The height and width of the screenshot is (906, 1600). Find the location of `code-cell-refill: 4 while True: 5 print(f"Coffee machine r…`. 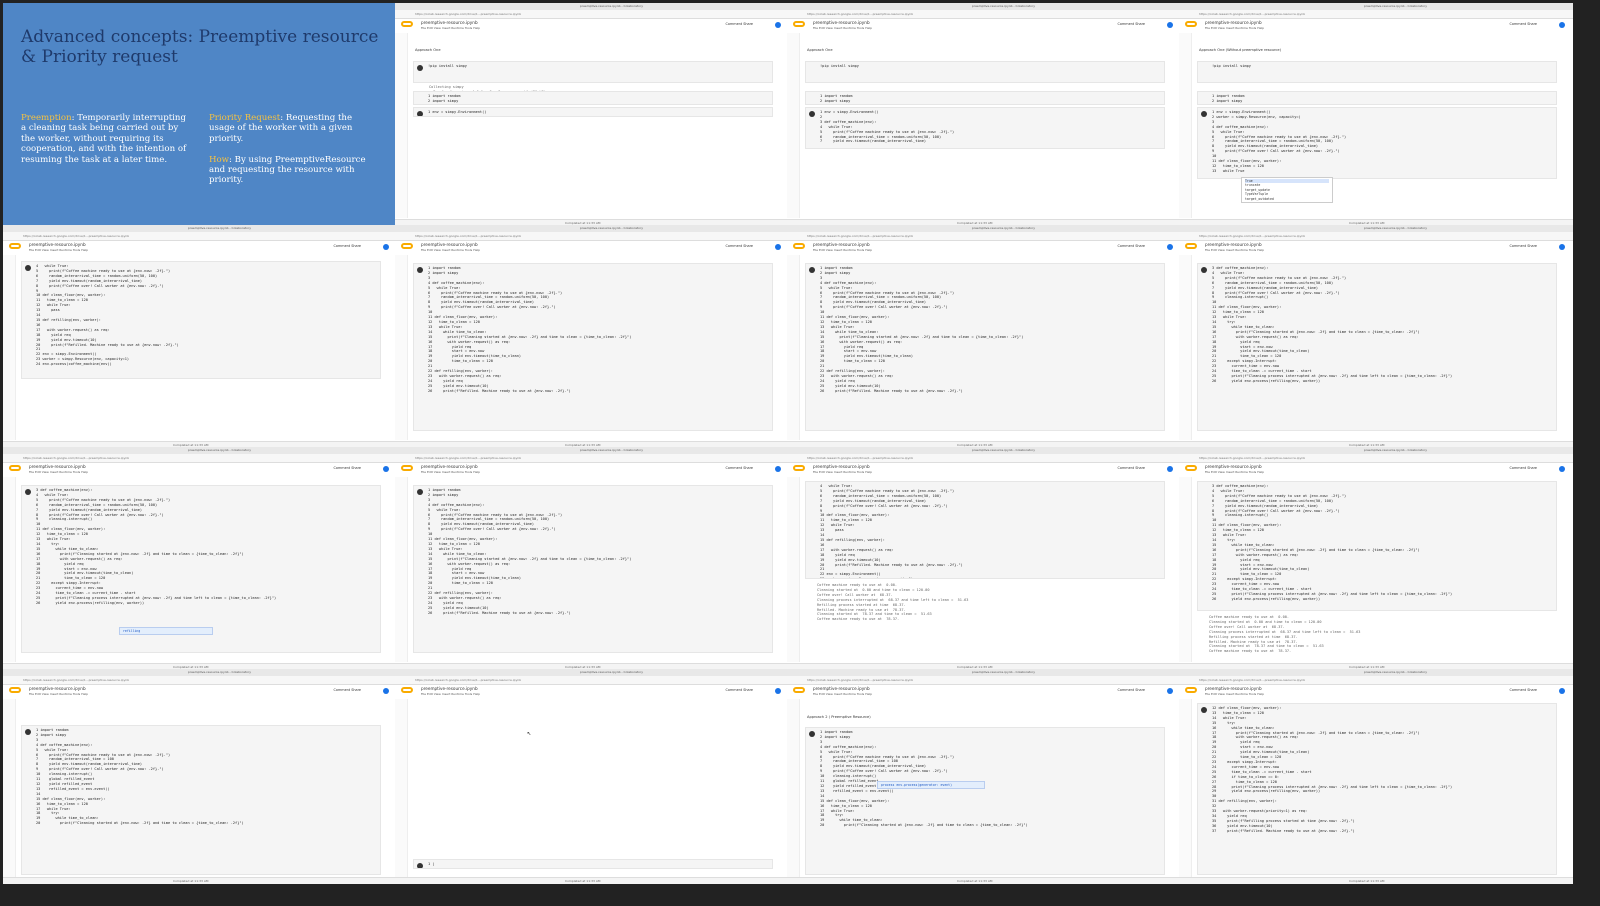

code-cell-refill: 4 while True: 5 print(f"Coffee machine r… is located at coordinates (201, 320).